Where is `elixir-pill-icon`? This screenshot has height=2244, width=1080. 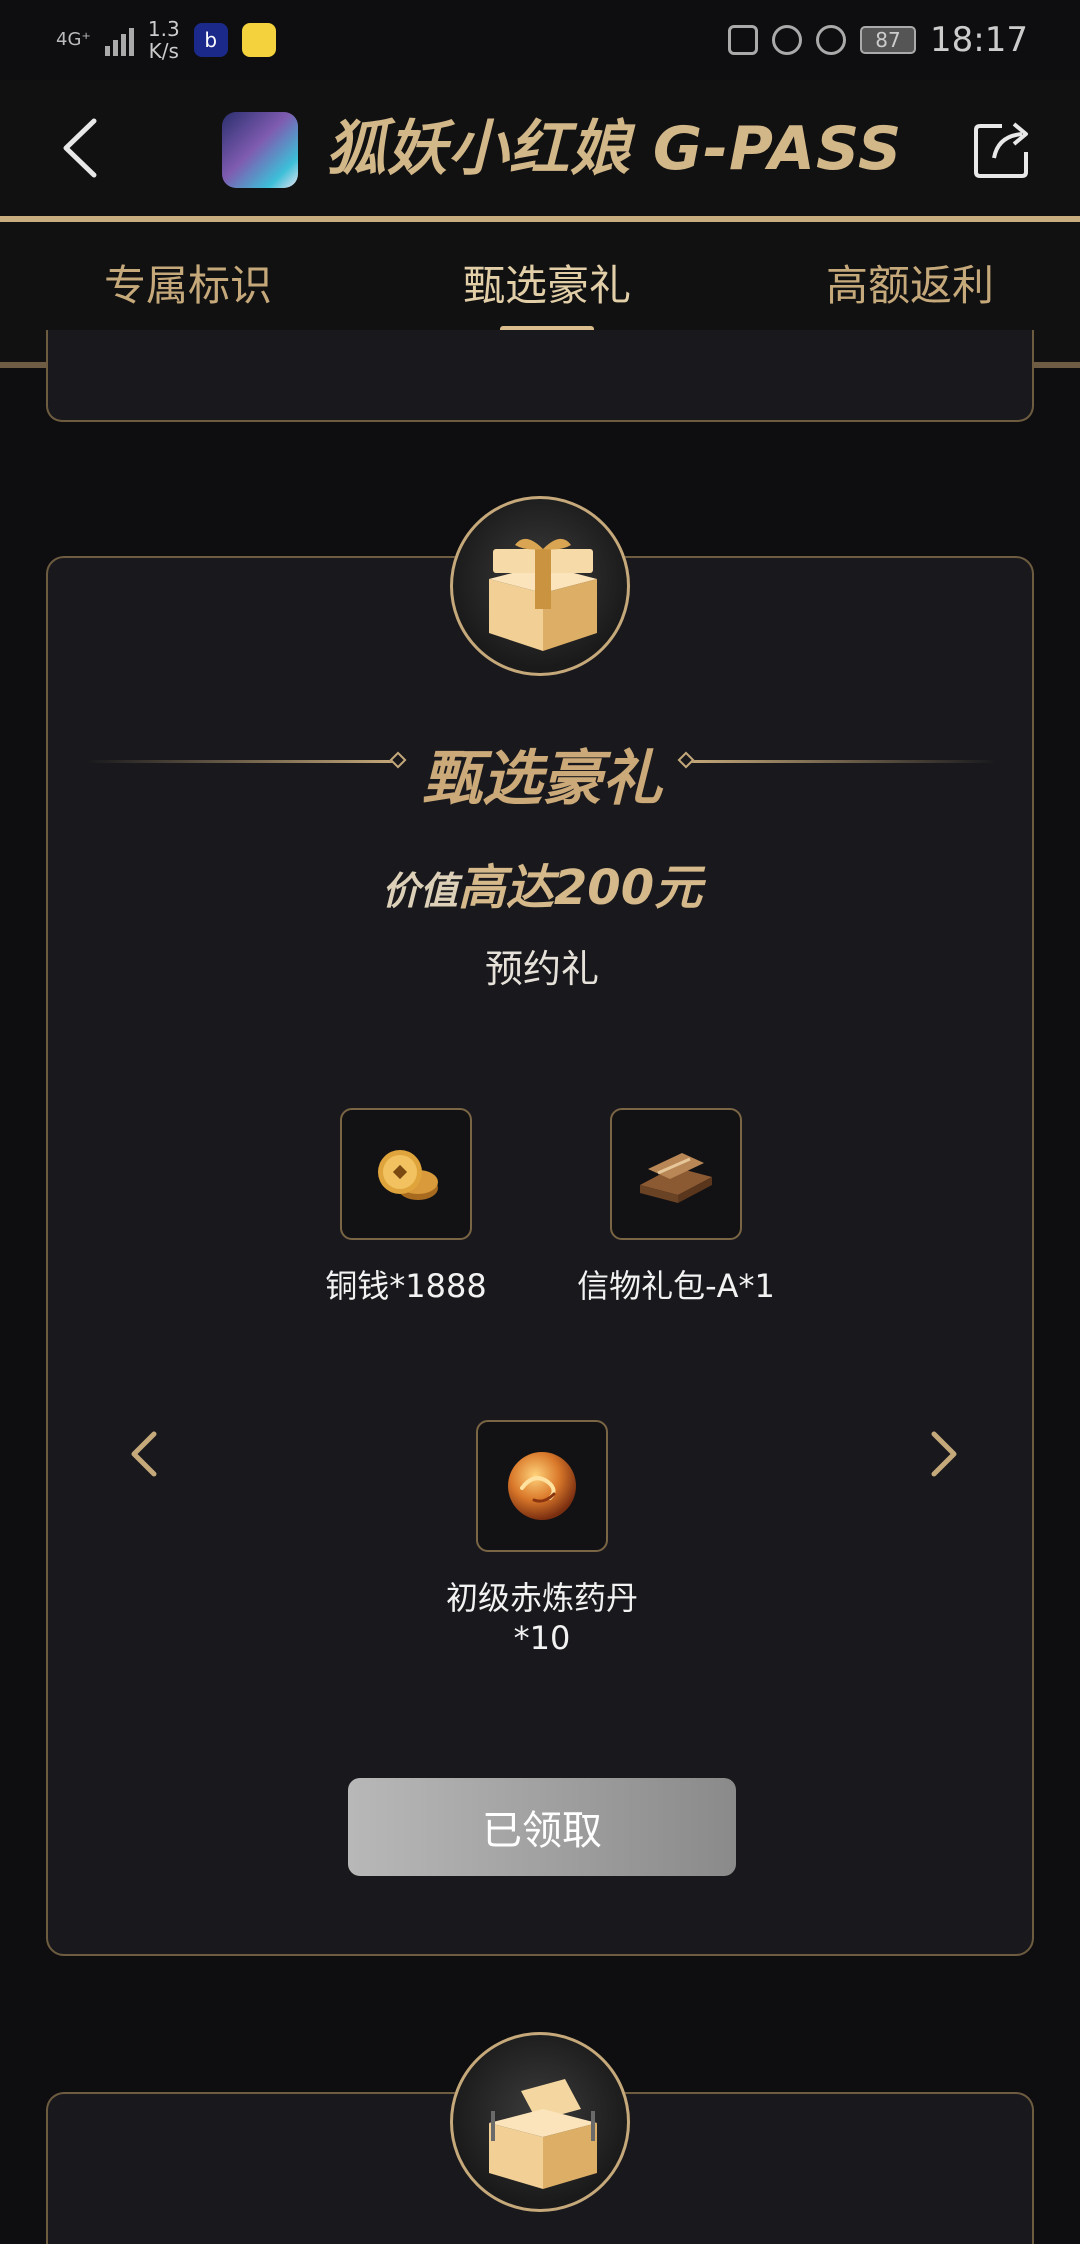
elixir-pill-icon is located at coordinates (542, 1486).